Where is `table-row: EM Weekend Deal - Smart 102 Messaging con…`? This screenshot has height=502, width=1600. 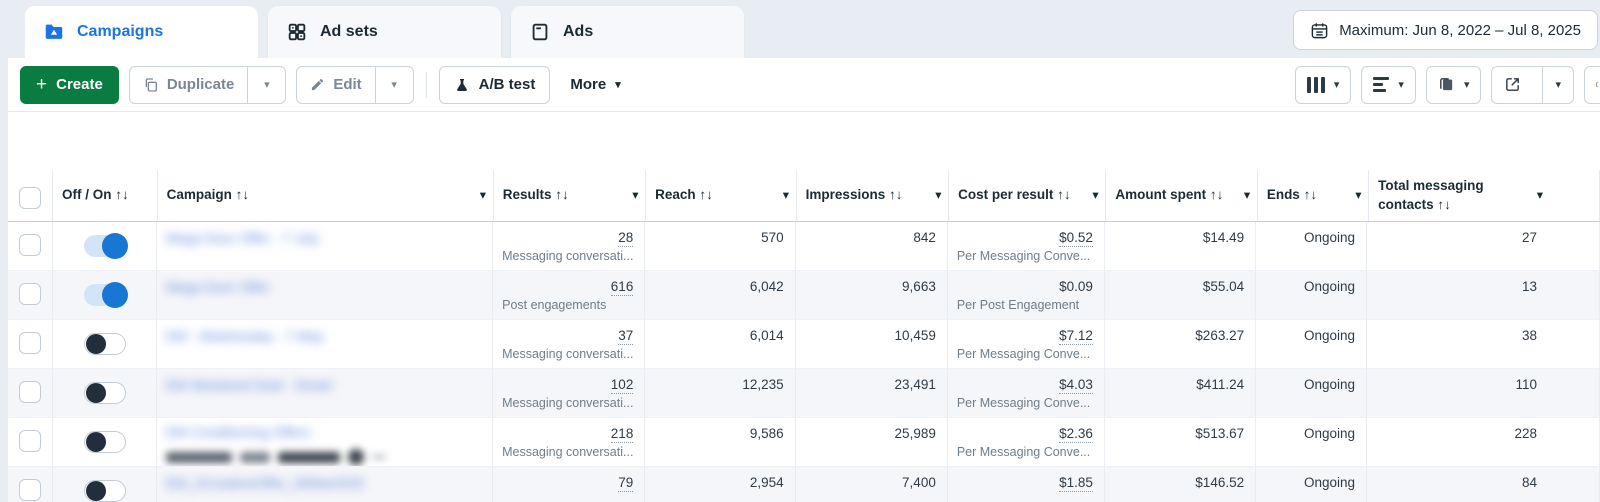
table-row: EM Weekend Deal - Smart 102 Messaging con… is located at coordinates (804, 393).